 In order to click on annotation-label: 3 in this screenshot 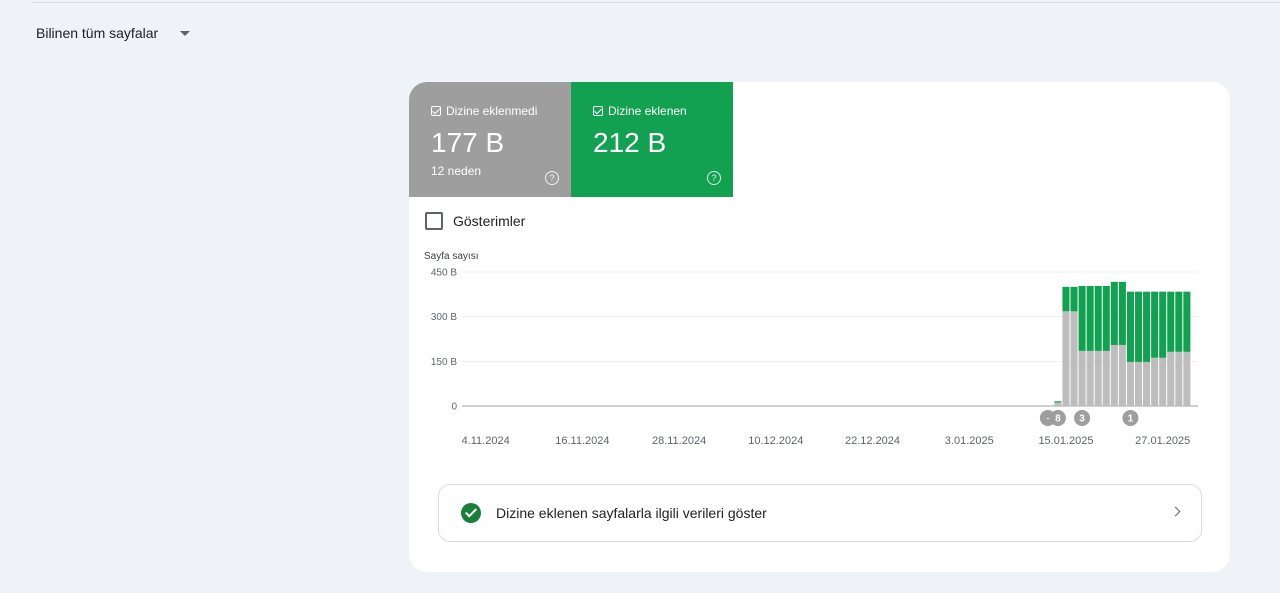, I will do `click(1082, 419)`.